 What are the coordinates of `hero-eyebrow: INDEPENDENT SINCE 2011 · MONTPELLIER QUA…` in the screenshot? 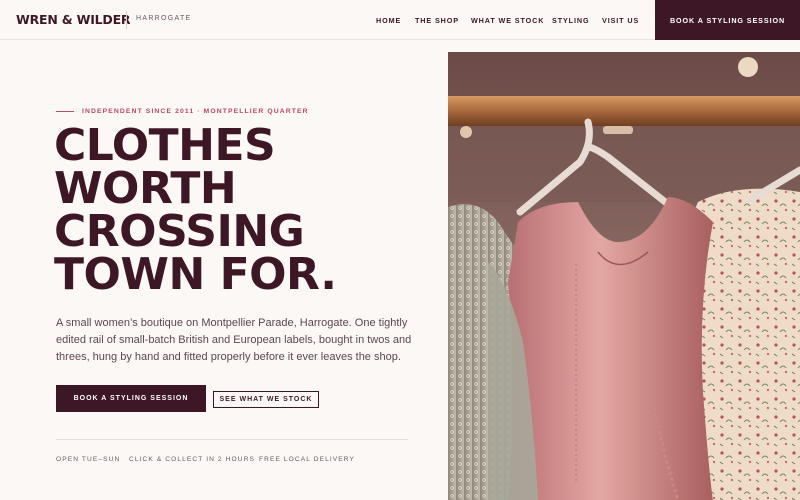 It's located at (182, 111).